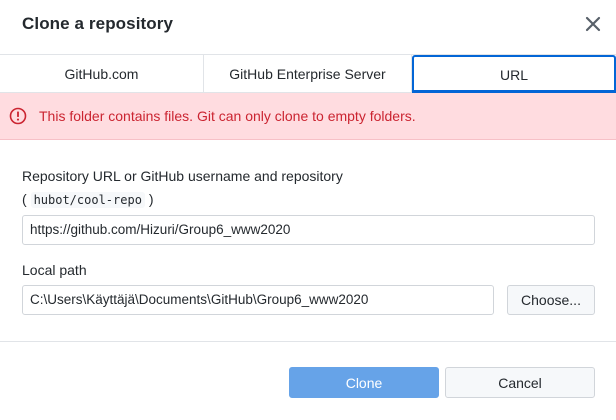  I want to click on cancel-button: Cancel, so click(520, 382).